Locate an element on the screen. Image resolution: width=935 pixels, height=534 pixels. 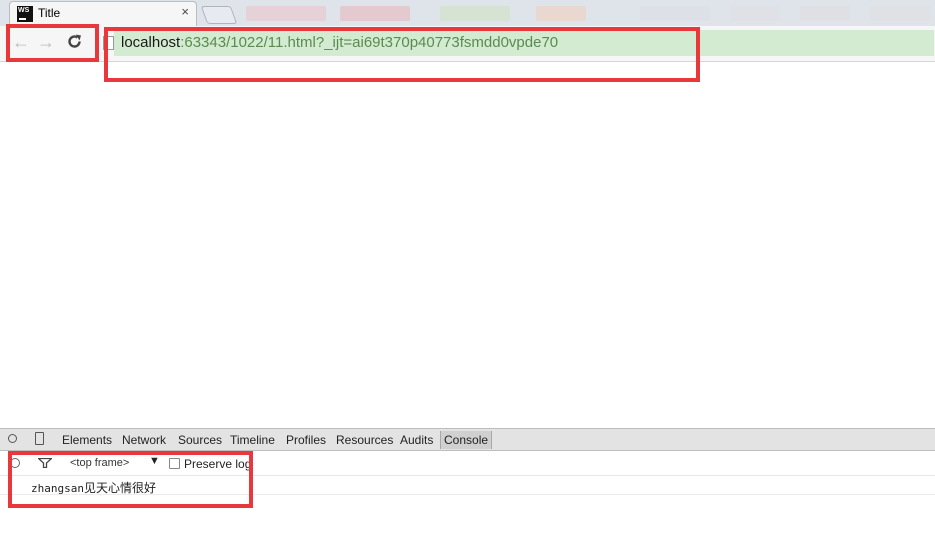
tab-elements: Elements is located at coordinates (87, 440).